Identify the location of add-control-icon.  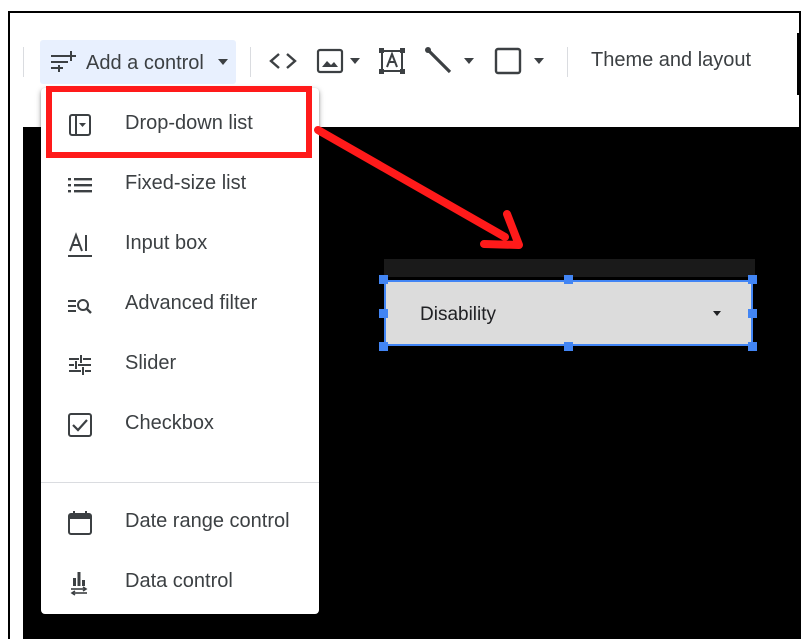
(63, 61).